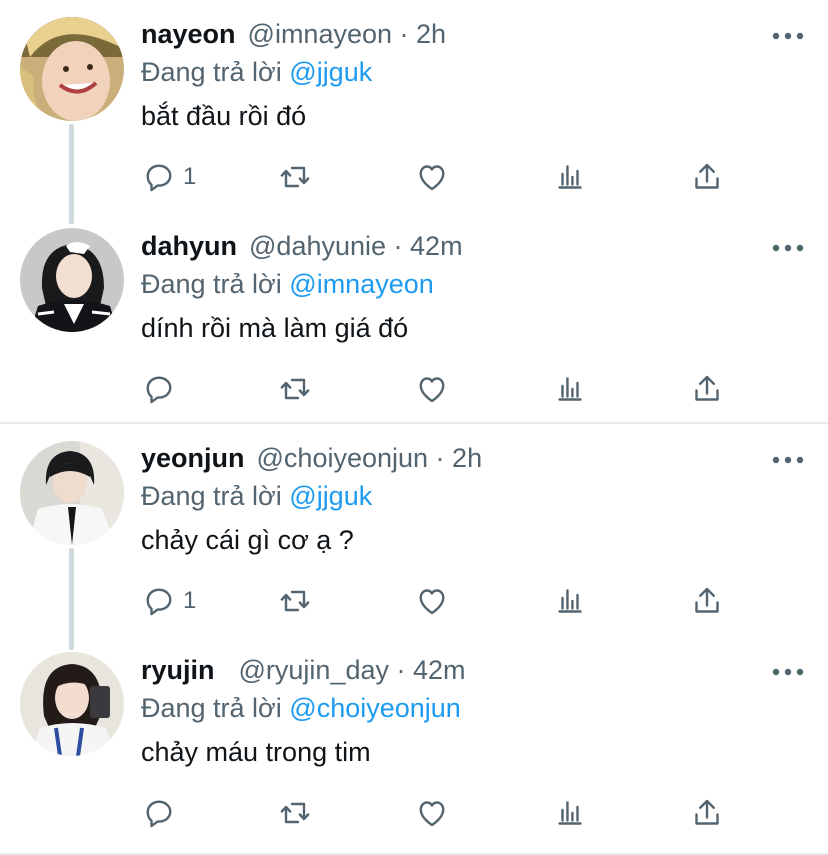 The image size is (828, 855). Describe the element at coordinates (287, 284) in the screenshot. I see `replying-to: Đang trả lời @imnayeon` at that location.